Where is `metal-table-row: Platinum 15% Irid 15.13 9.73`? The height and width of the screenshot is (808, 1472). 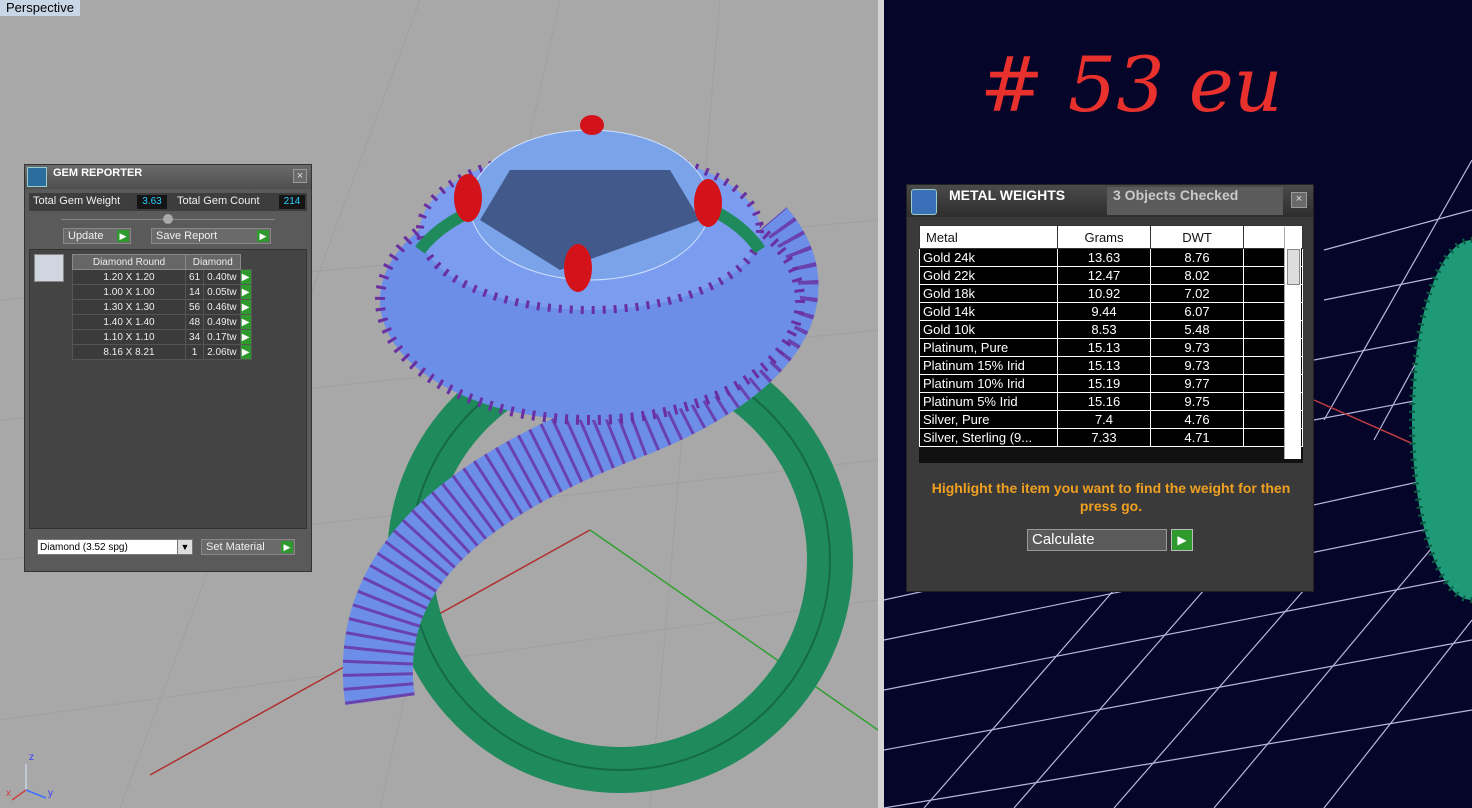
metal-table-row: Platinum 15% Irid 15.13 9.73 is located at coordinates (1111, 365).